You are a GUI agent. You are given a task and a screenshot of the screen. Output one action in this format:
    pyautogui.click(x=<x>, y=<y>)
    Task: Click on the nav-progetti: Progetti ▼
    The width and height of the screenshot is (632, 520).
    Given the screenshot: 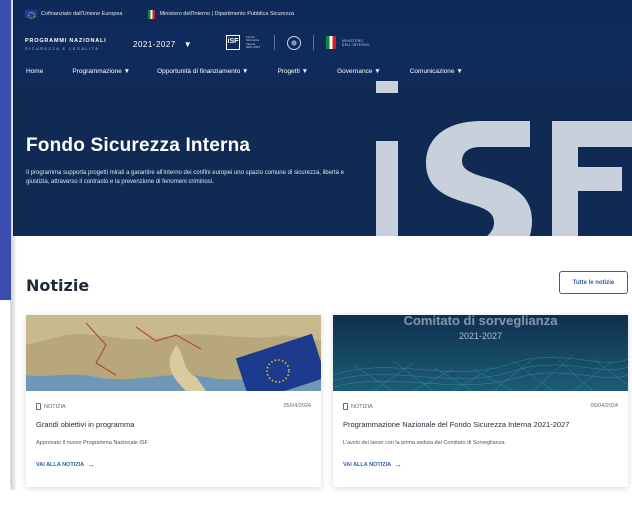 What is the action you would take?
    pyautogui.click(x=292, y=71)
    